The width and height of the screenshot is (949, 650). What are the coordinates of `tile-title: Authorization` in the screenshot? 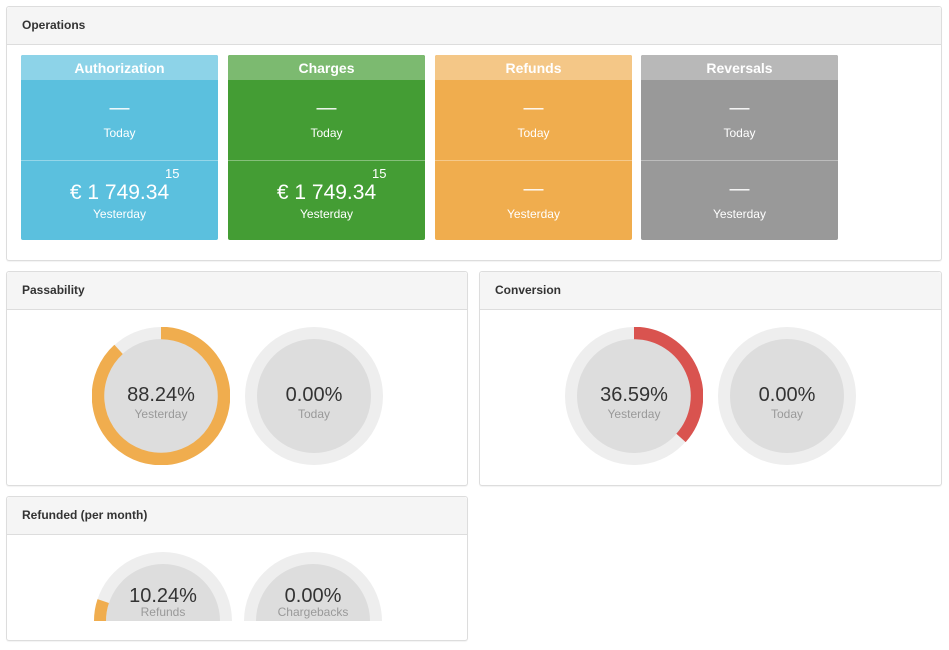 It's located at (119, 67).